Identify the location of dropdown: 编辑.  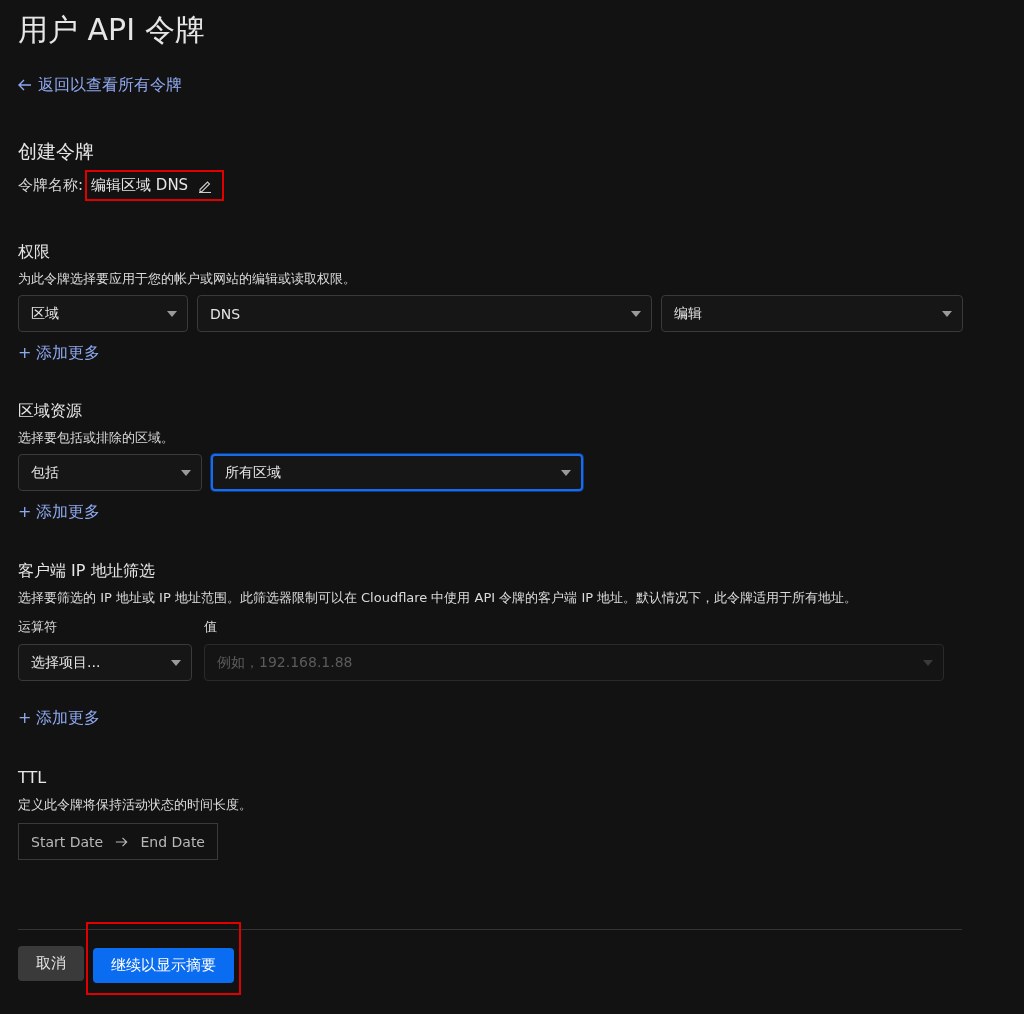
(812, 313).